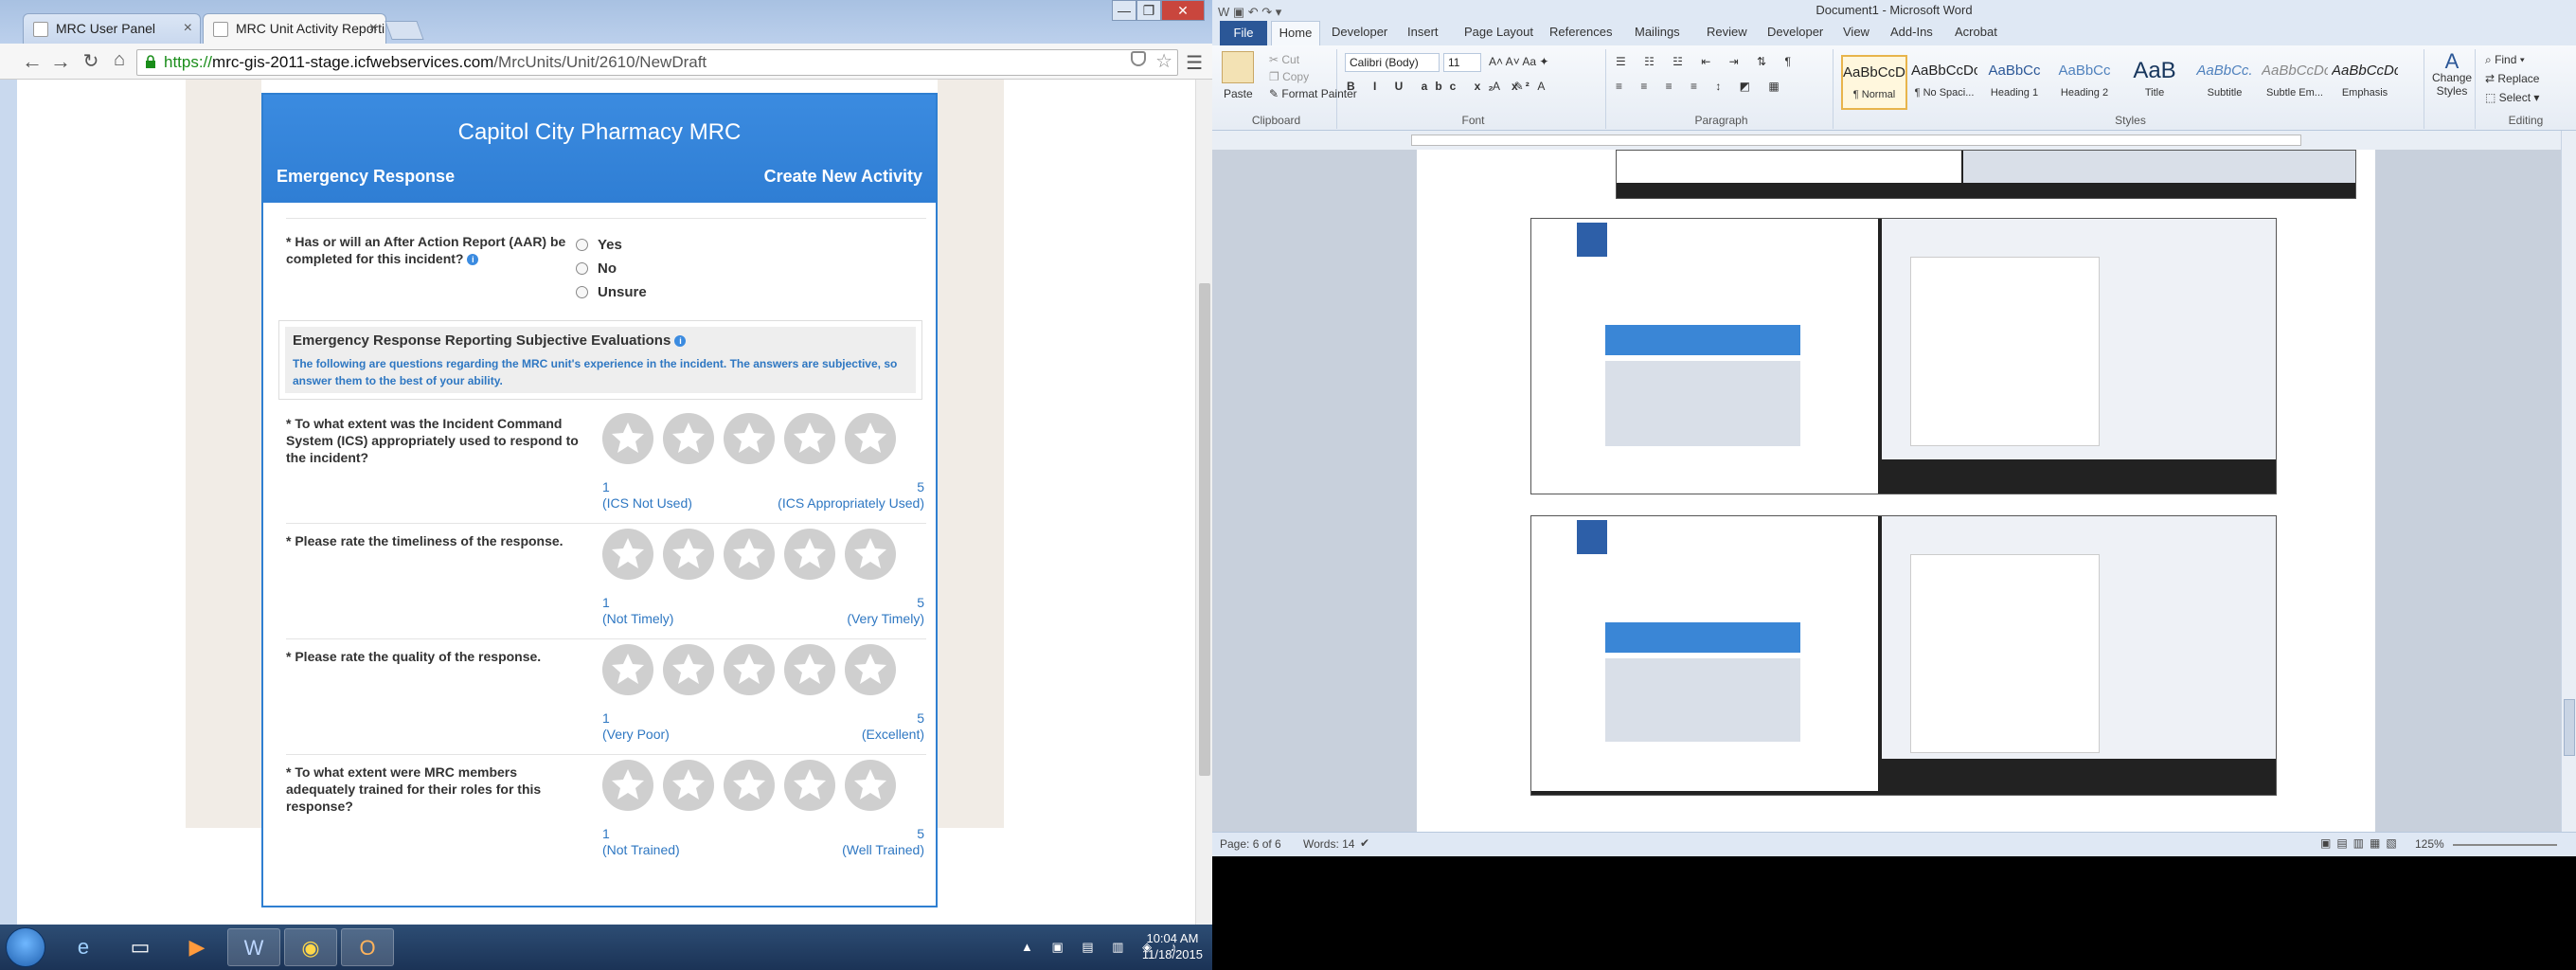 The width and height of the screenshot is (2576, 970). What do you see at coordinates (25, 947) in the screenshot?
I see `start-button` at bounding box center [25, 947].